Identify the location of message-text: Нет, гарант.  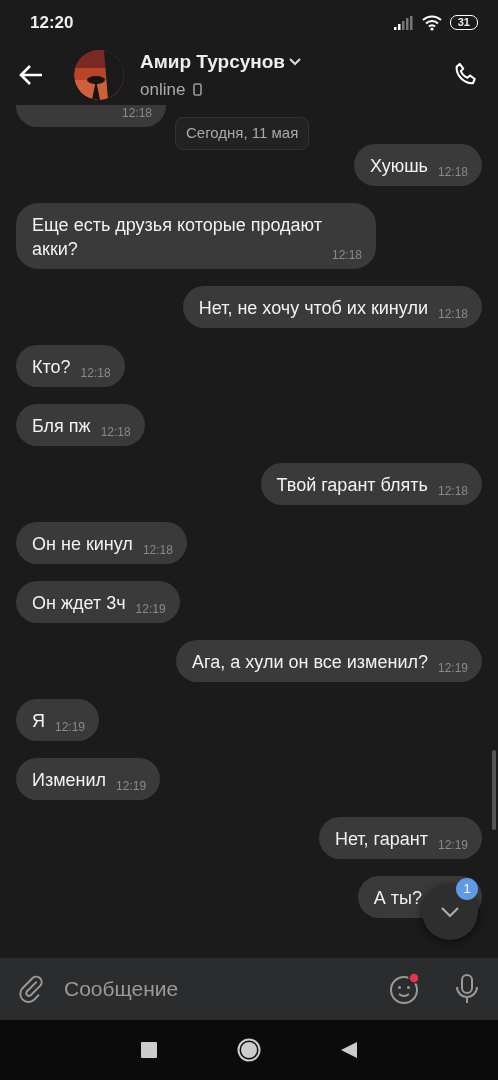
(381, 839).